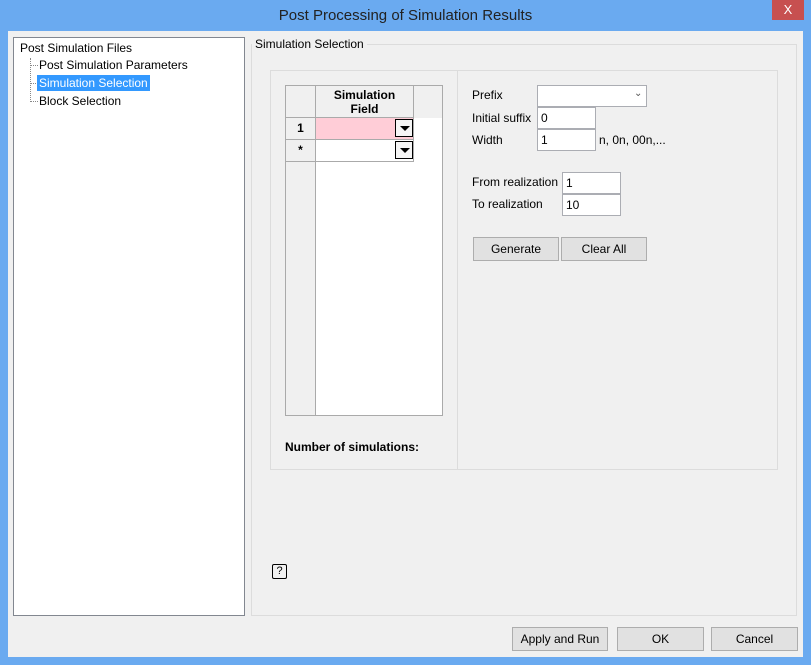 This screenshot has width=811, height=665. What do you see at coordinates (507, 204) in the screenshot?
I see `to-realization-label: To realization` at bounding box center [507, 204].